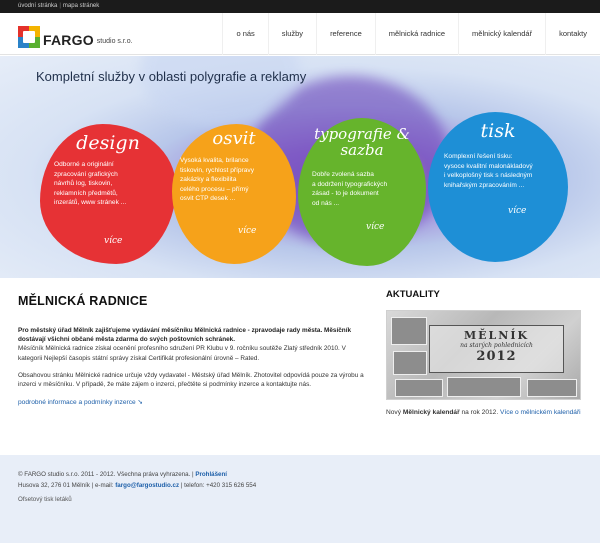 The height and width of the screenshot is (543, 600). What do you see at coordinates (29, 37) in the screenshot?
I see `logo-mark-icon` at bounding box center [29, 37].